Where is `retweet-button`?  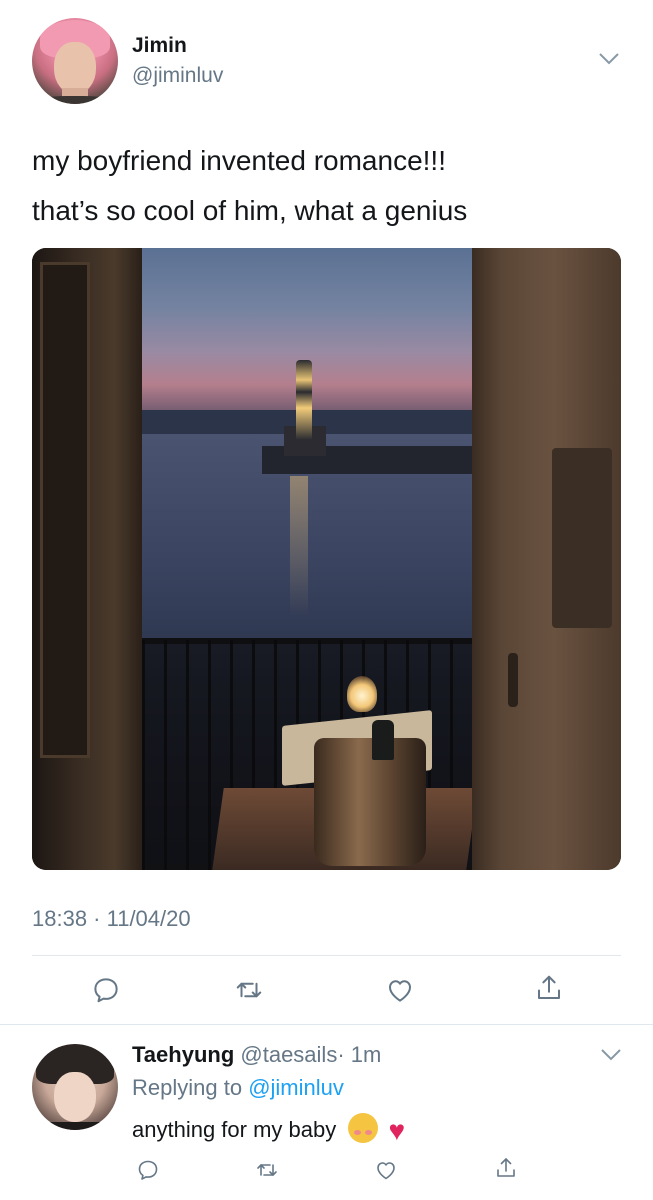
retweet-button is located at coordinates (249, 990).